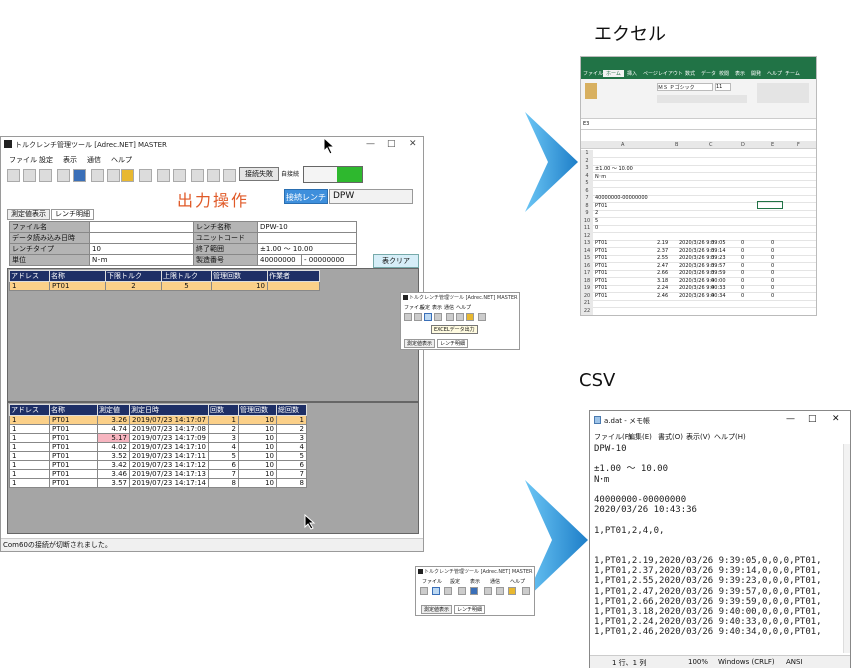  I want to click on column-label: C, so click(711, 145).